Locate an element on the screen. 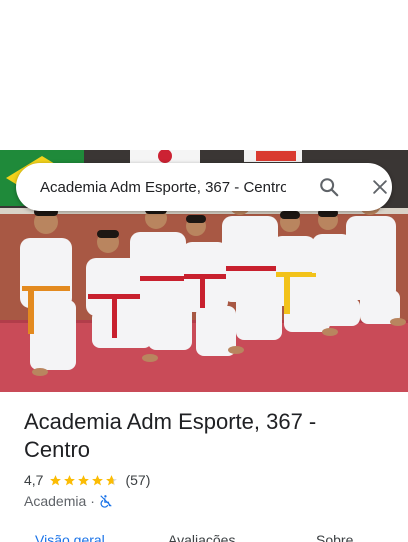 The width and height of the screenshot is (408, 542). search-bar: Academia Adm Esporte, 367 - Centro is located at coordinates (204, 187).